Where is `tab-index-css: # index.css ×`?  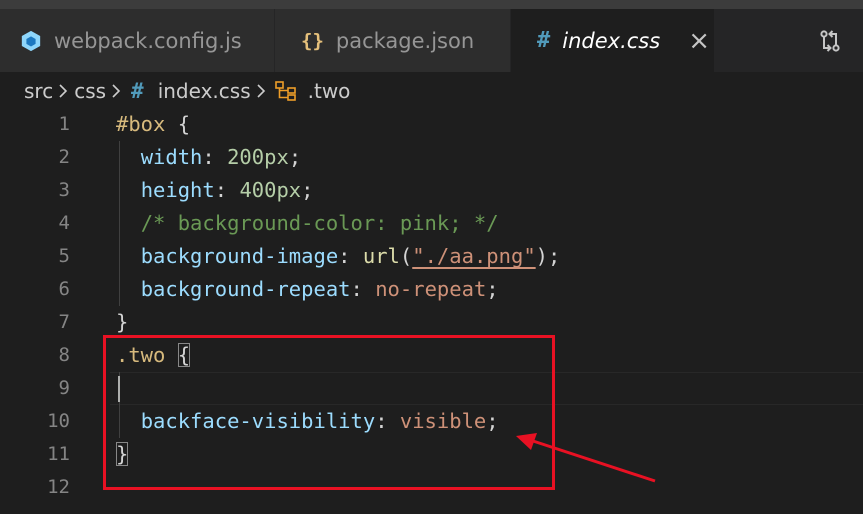
tab-index-css: # index.css × is located at coordinates (613, 40).